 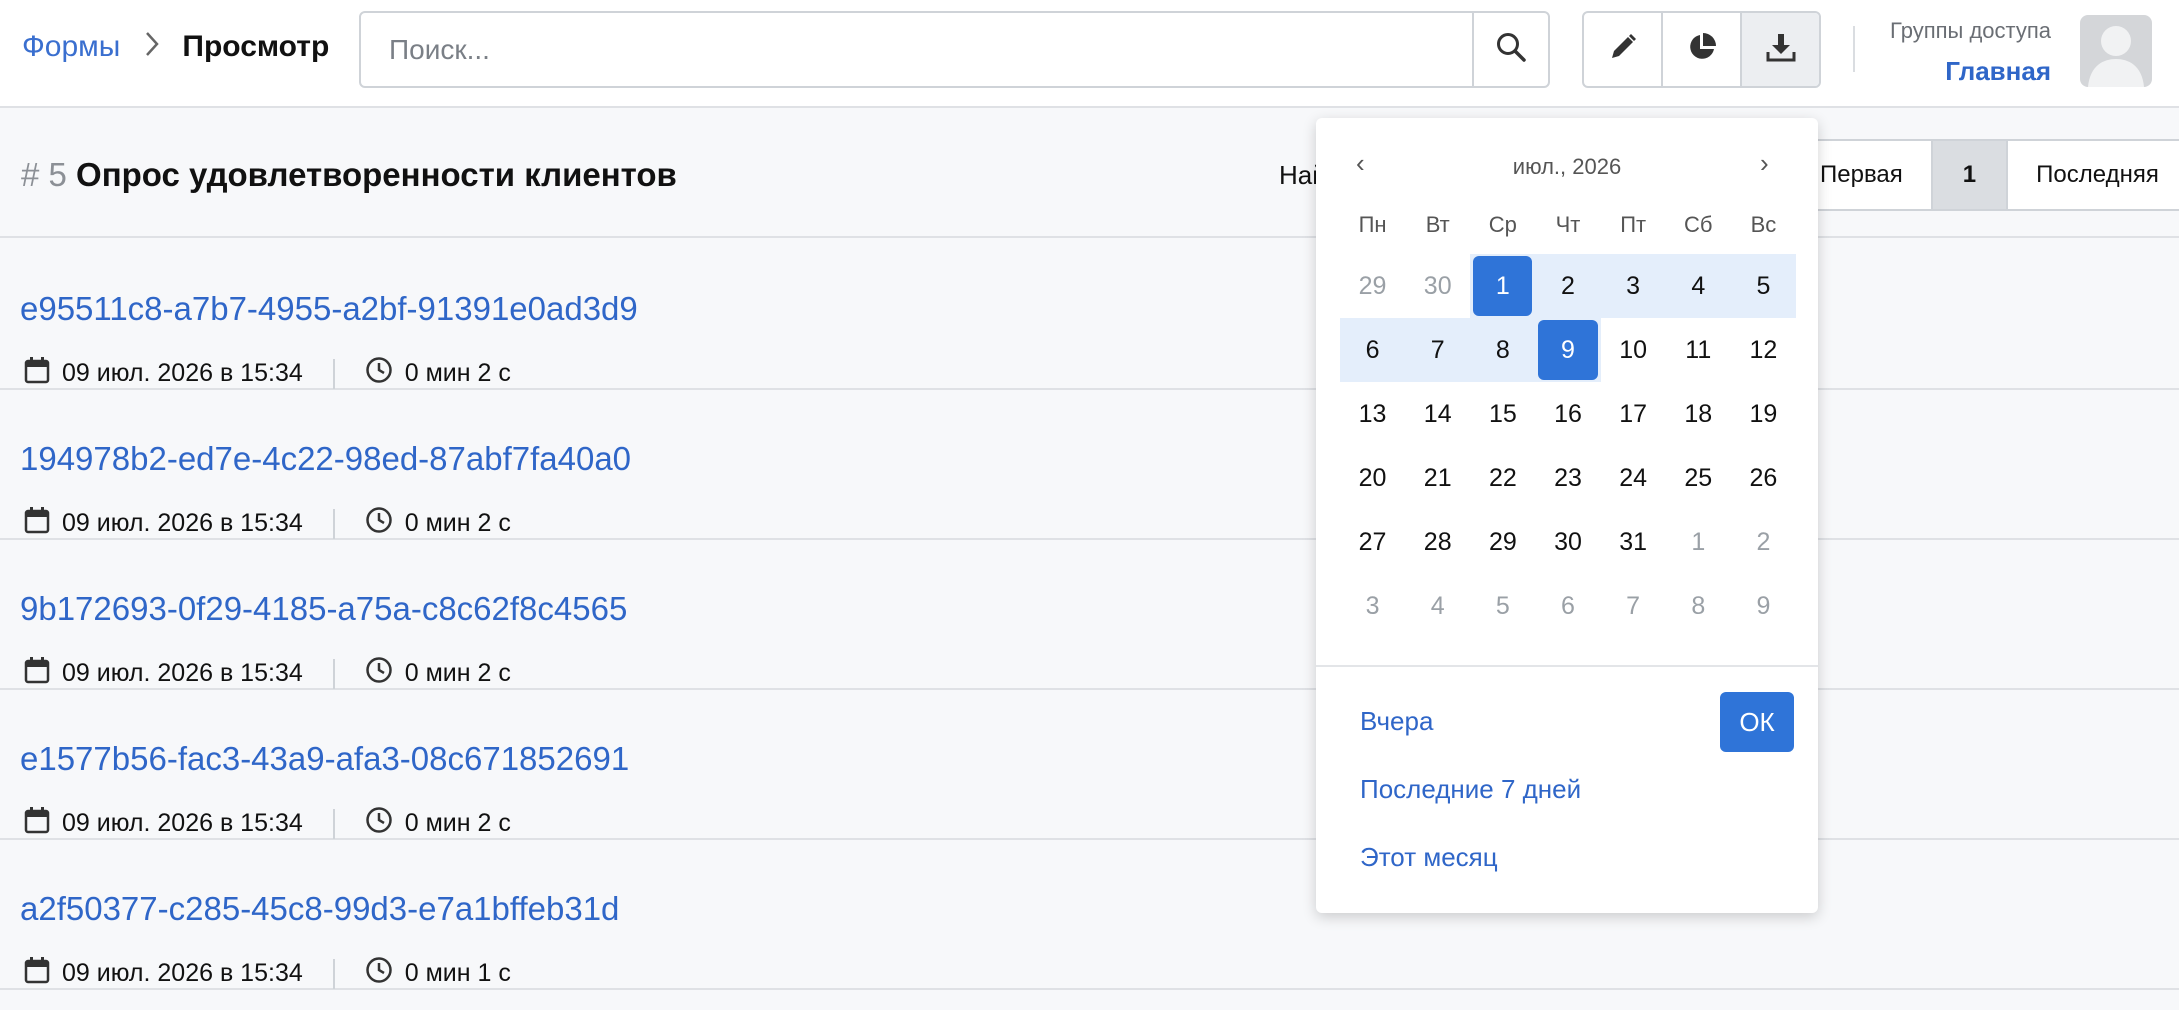 I want to click on breadcrumb-forms-link: Формы, so click(x=71, y=47).